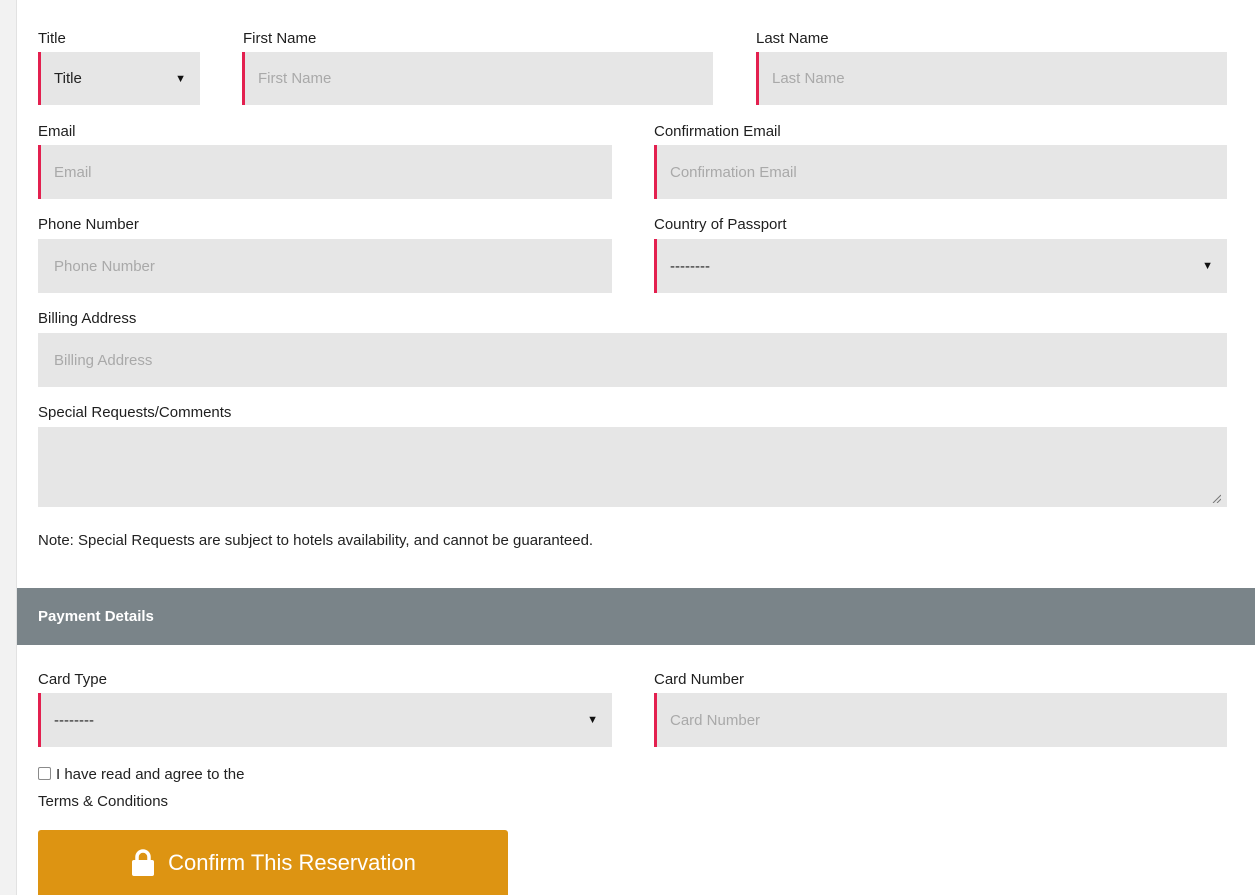  I want to click on passport-label: Country of Passport, so click(720, 224).